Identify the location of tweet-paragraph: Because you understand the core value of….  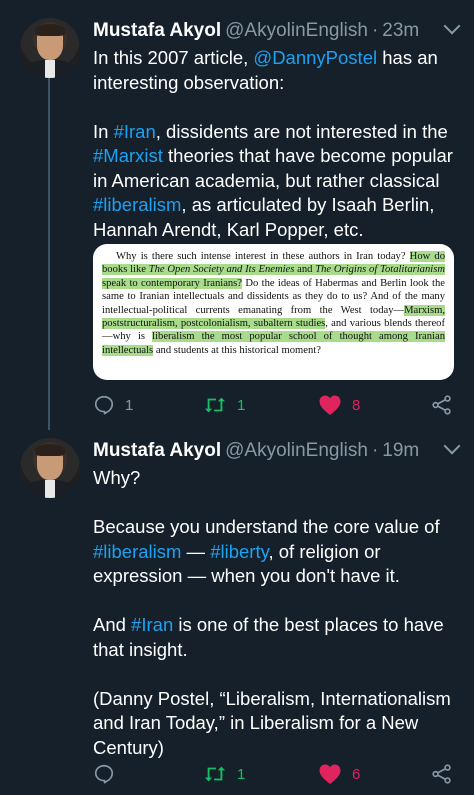
(278, 552).